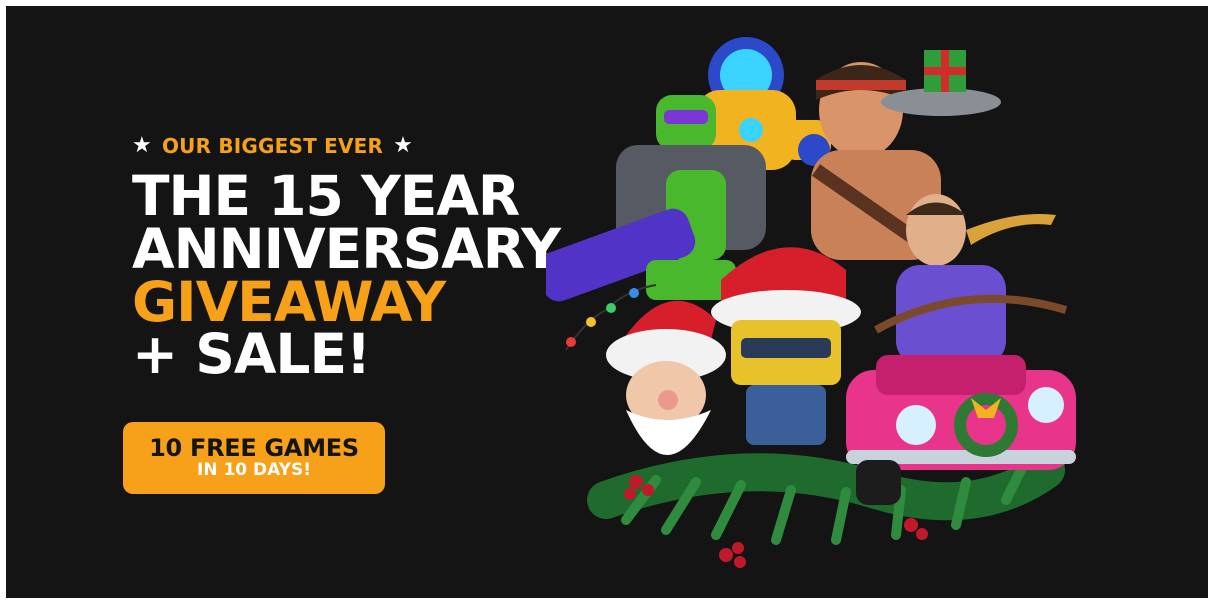 Image resolution: width=1214 pixels, height=604 pixels. What do you see at coordinates (254, 470) in the screenshot?
I see `cta-line-2: IN 10 DAYS!` at bounding box center [254, 470].